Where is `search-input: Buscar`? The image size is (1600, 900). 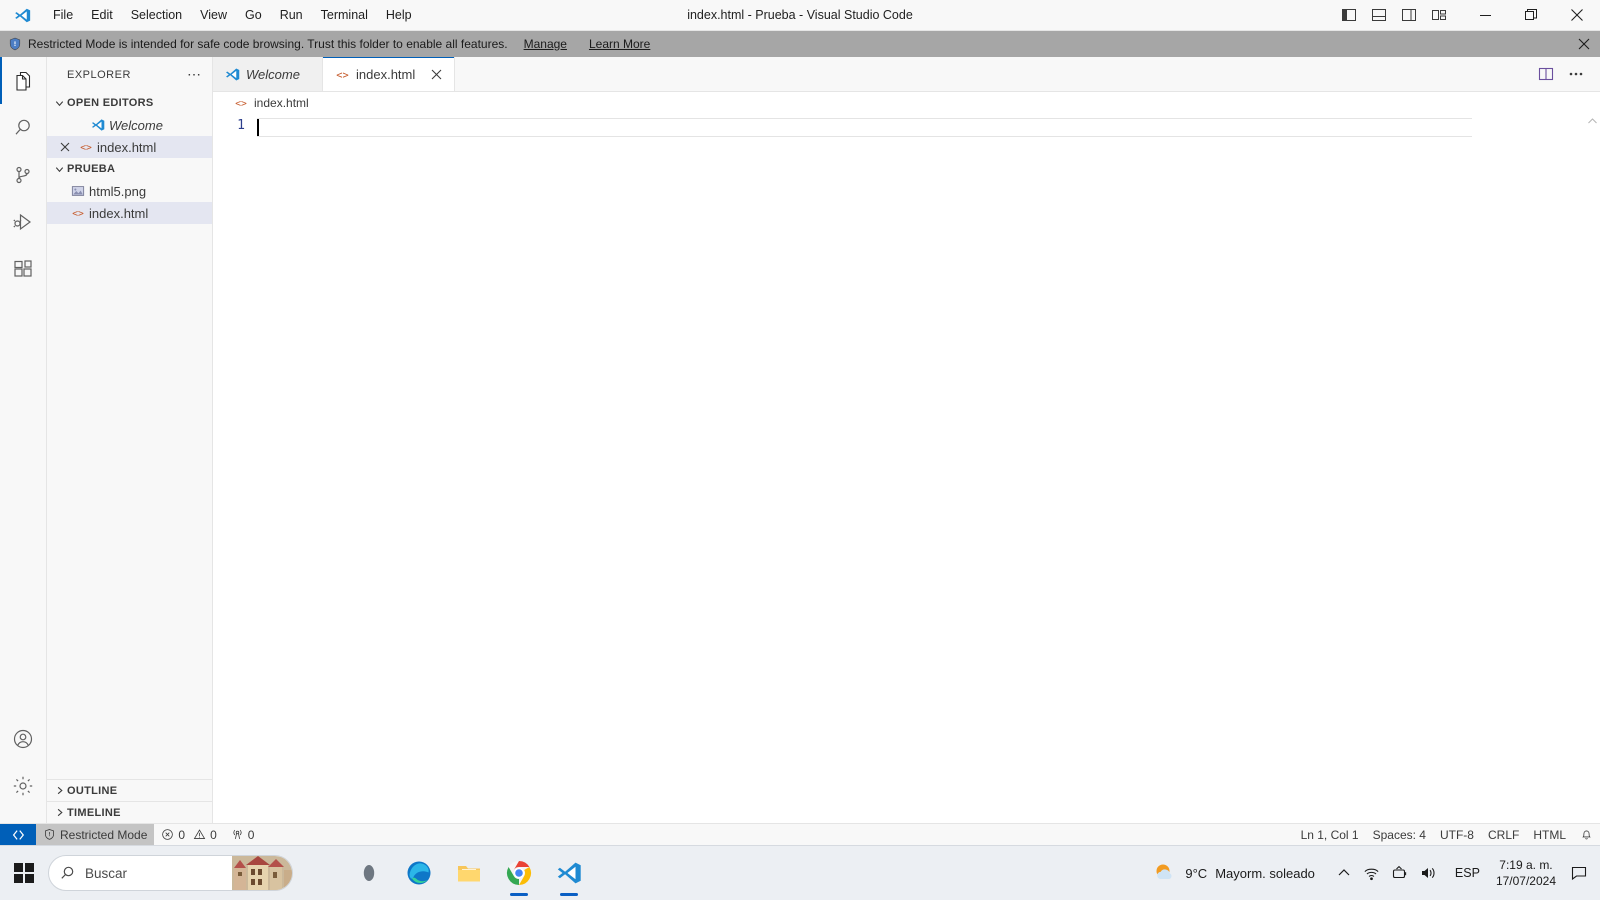 search-input: Buscar is located at coordinates (170, 873).